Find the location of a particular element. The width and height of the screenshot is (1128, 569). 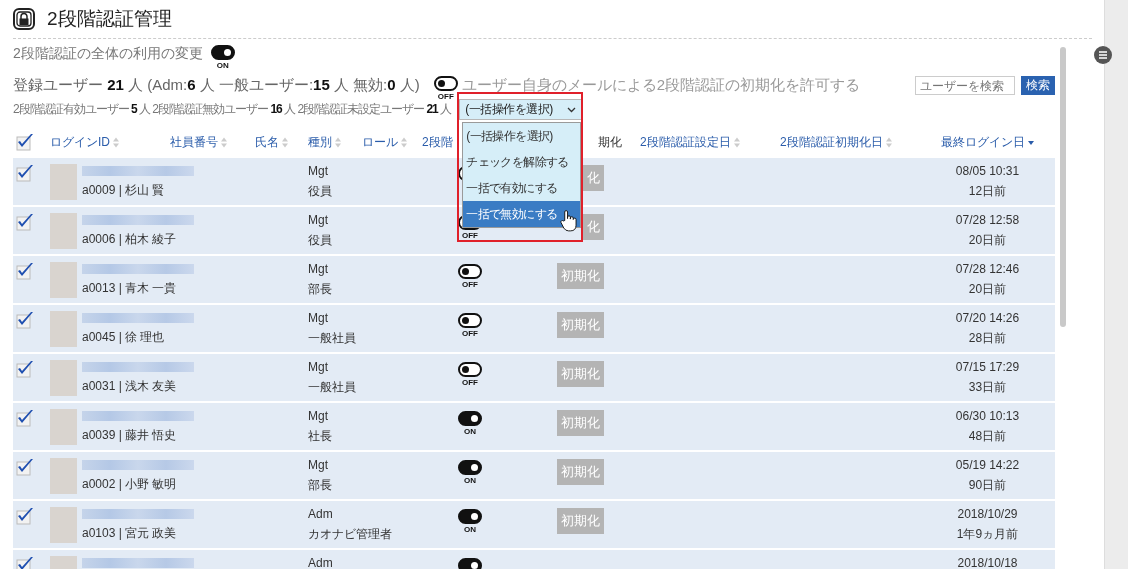

hand-cursor-icon is located at coordinates (569, 220).